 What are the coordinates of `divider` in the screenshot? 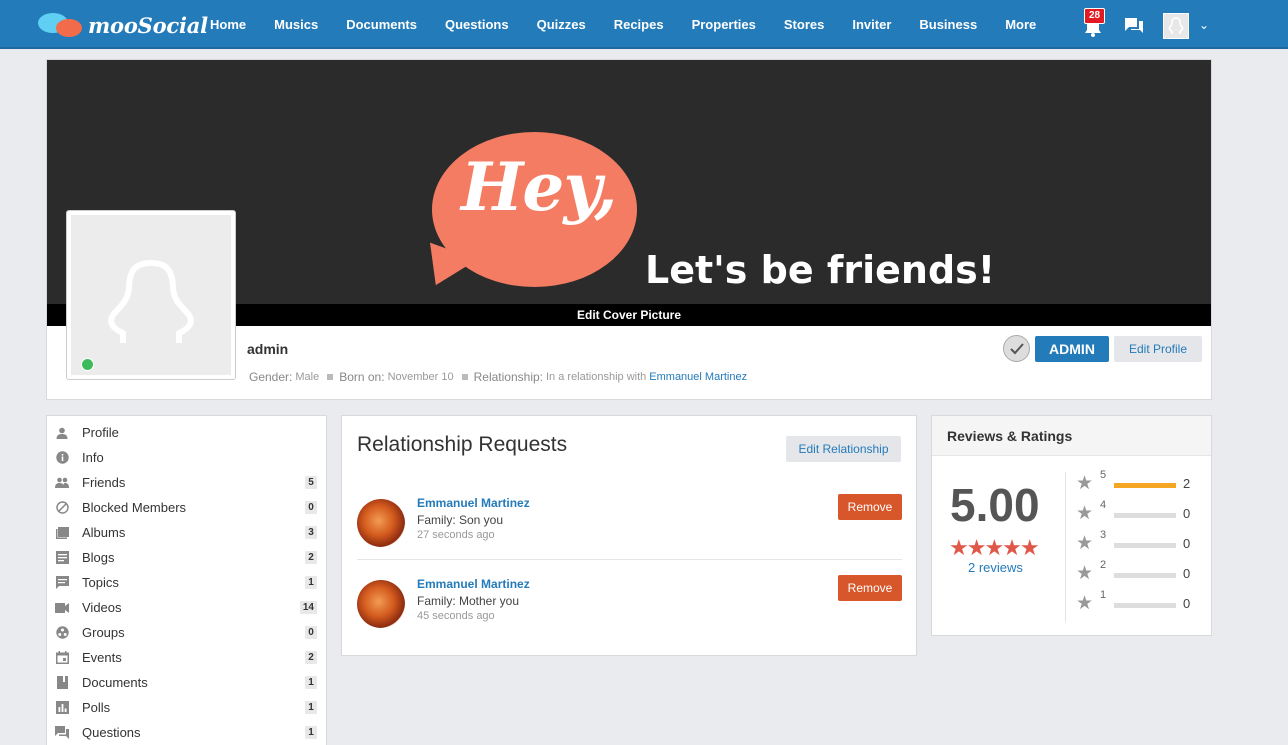 It's located at (629, 559).